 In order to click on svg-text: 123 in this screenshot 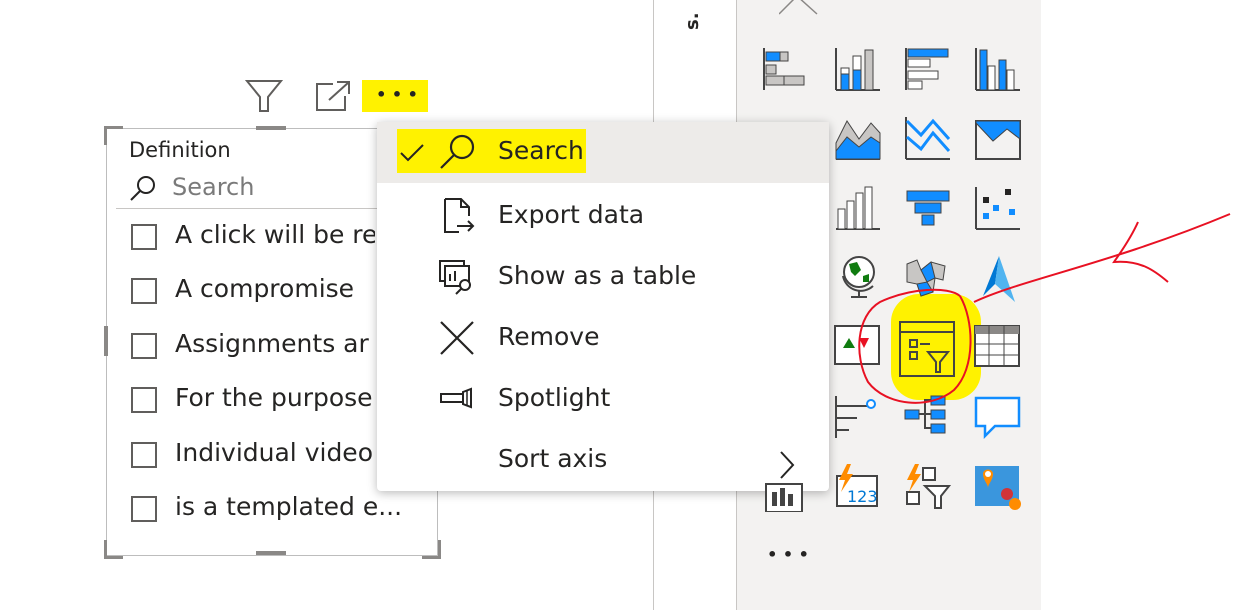, I will do `click(862, 496)`.